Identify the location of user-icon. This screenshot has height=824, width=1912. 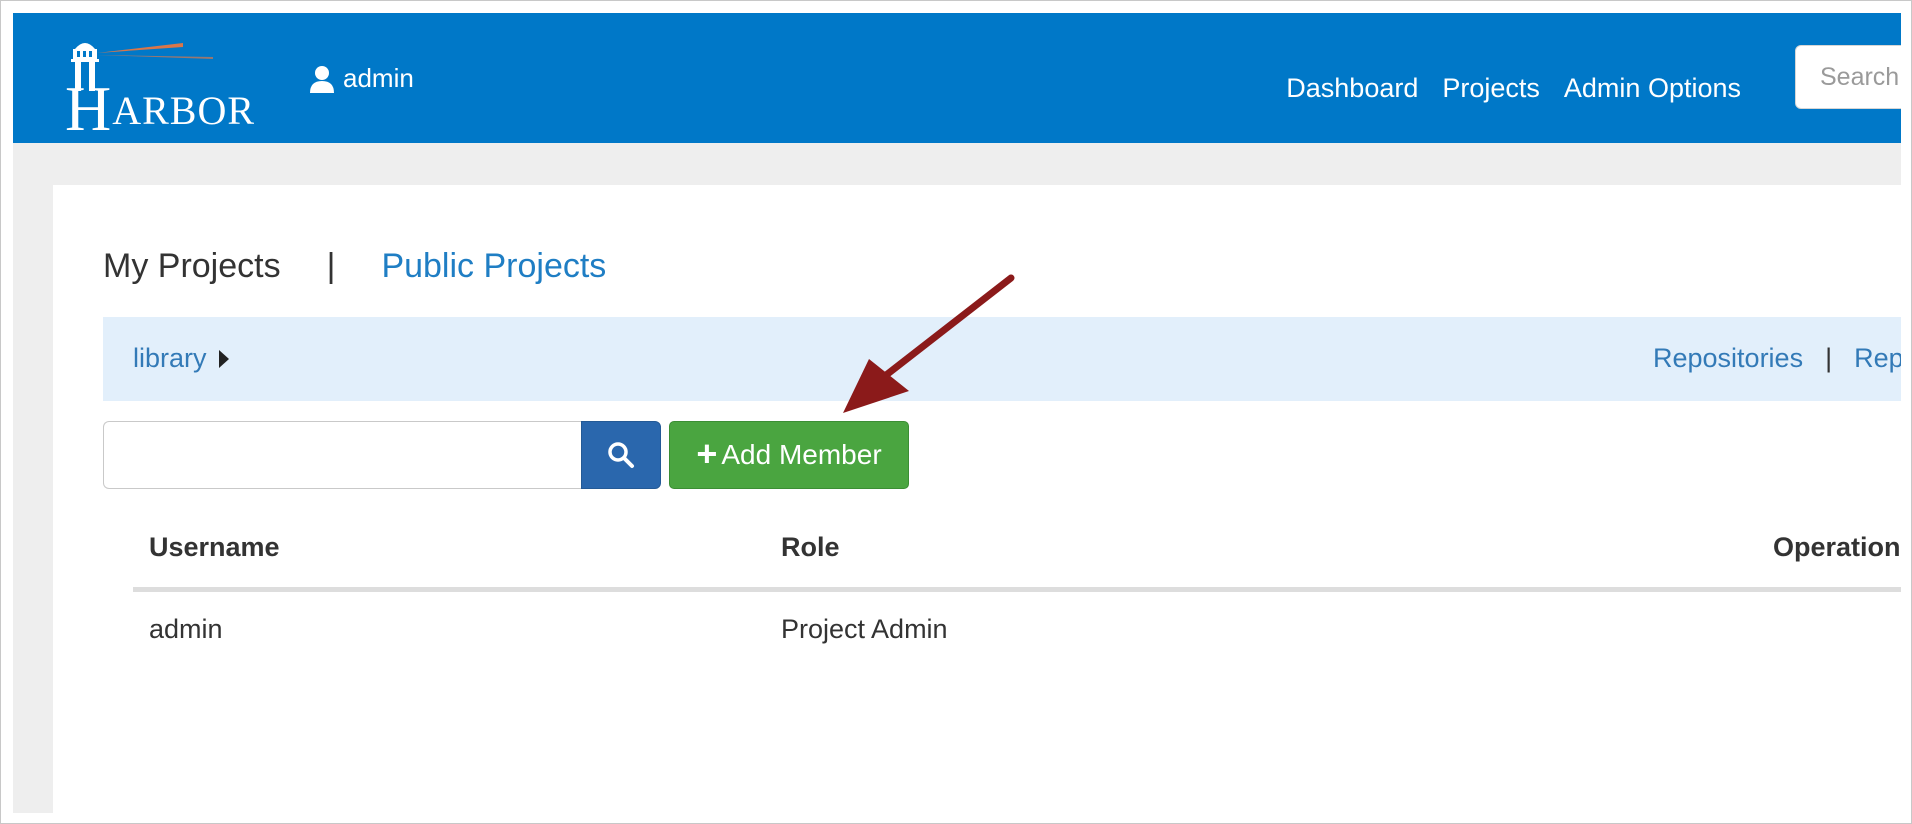
(322, 79).